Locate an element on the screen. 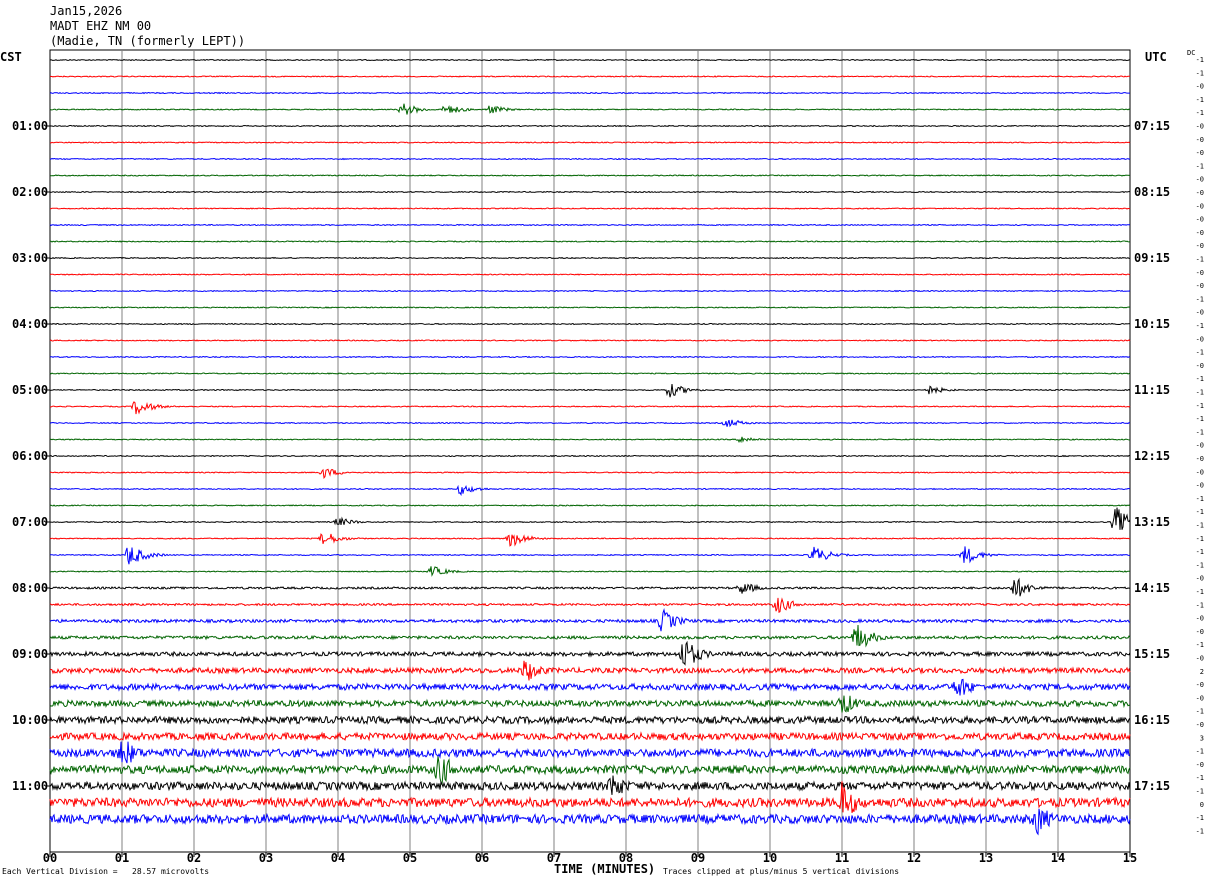 The image size is (1210, 886). left-hour-label: 08:00 is located at coordinates (30, 588).